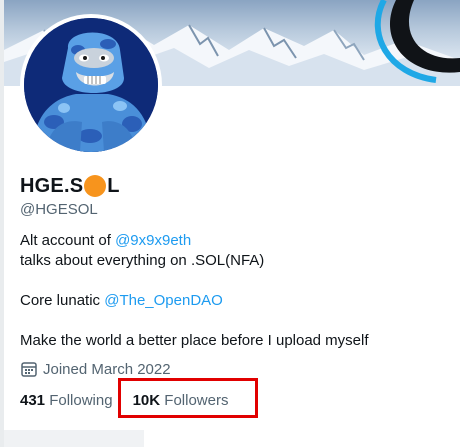 The image size is (460, 447). Describe the element at coordinates (68, 240) in the screenshot. I see `bio-line-1-text: Alt account of` at that location.